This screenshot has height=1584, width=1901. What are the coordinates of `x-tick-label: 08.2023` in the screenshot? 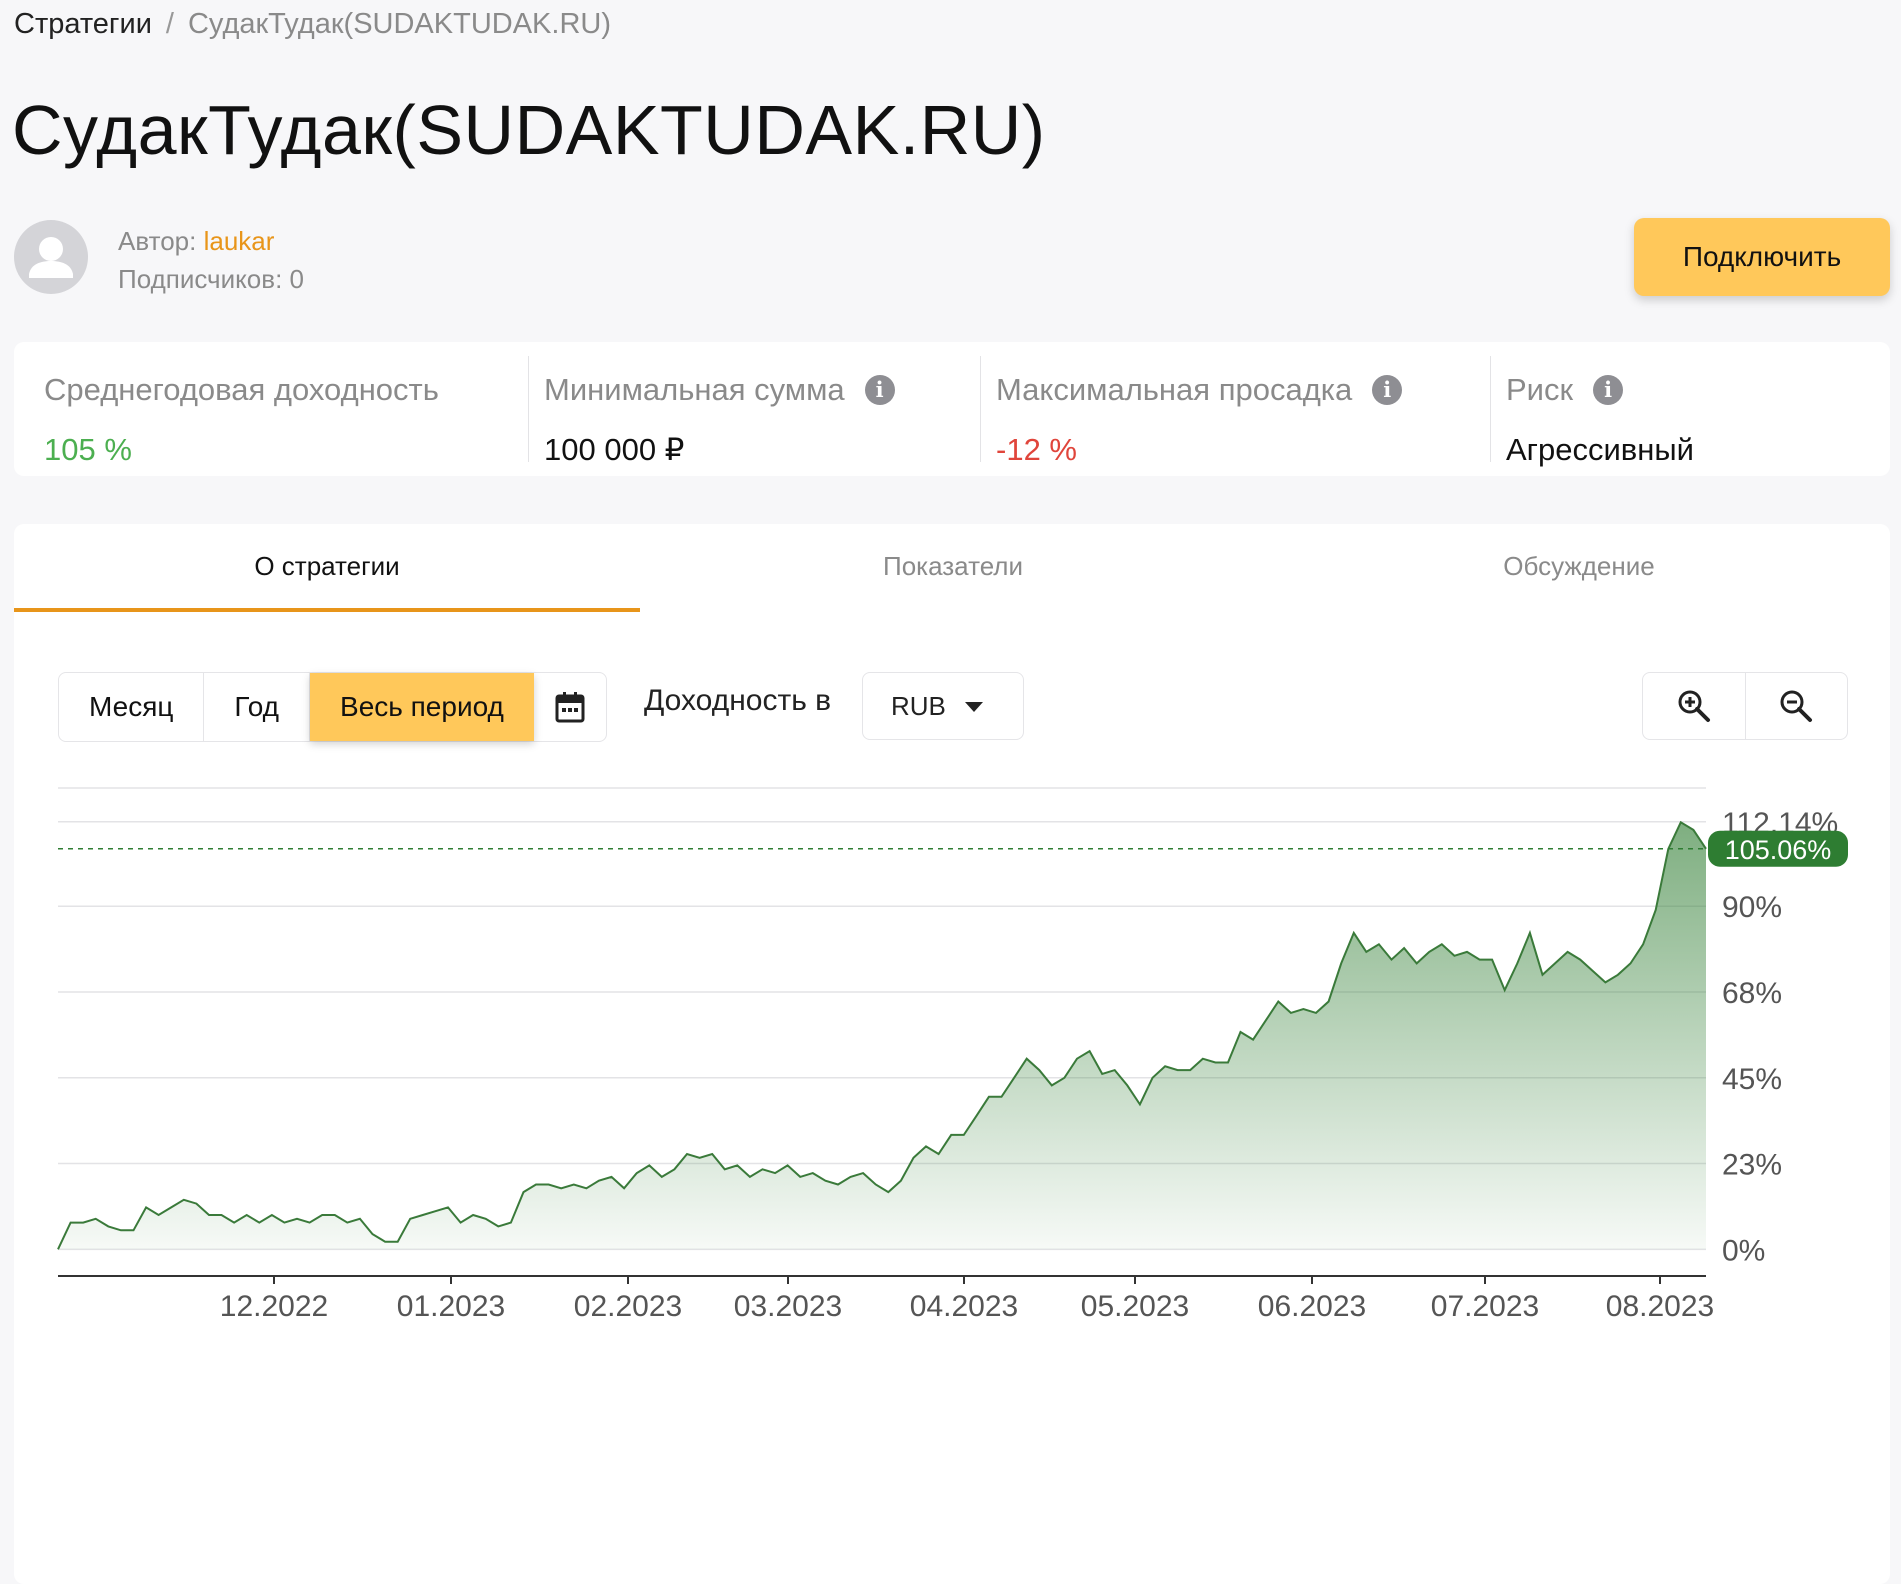 It's located at (1660, 1306).